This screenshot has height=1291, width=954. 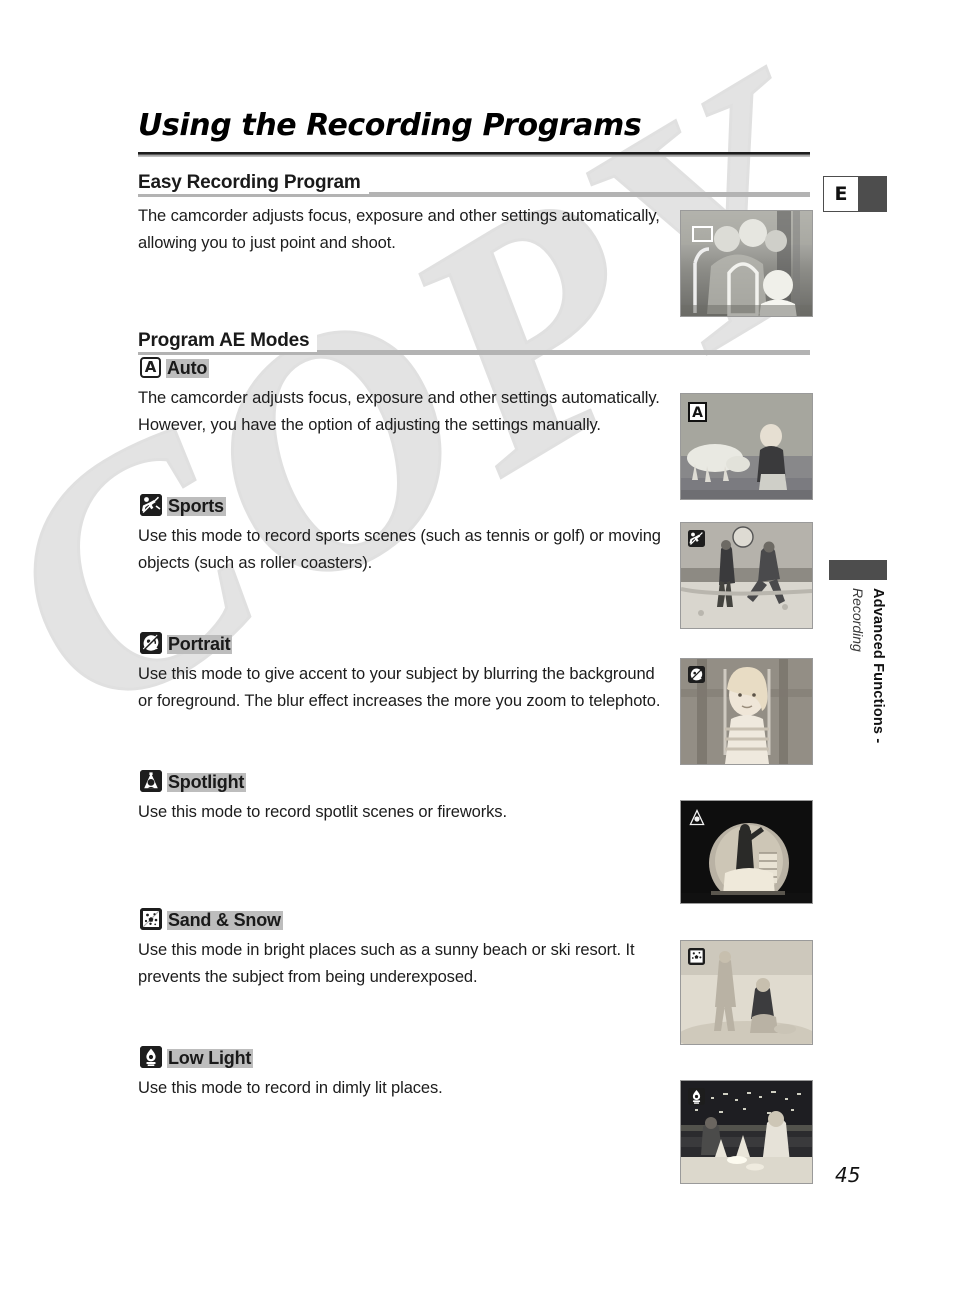 What do you see at coordinates (474, 154) in the screenshot?
I see `title-rule` at bounding box center [474, 154].